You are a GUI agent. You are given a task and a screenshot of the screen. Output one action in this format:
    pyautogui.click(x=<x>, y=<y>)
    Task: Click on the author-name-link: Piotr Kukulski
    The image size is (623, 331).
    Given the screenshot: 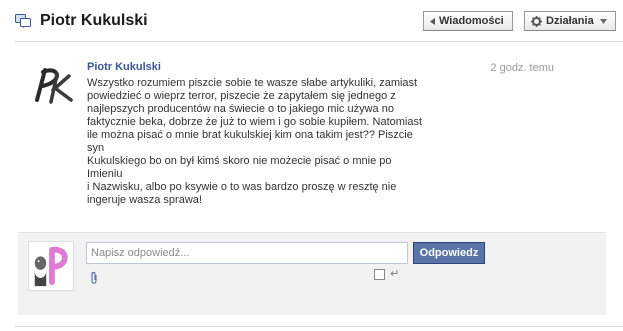 What is the action you would take?
    pyautogui.click(x=124, y=67)
    